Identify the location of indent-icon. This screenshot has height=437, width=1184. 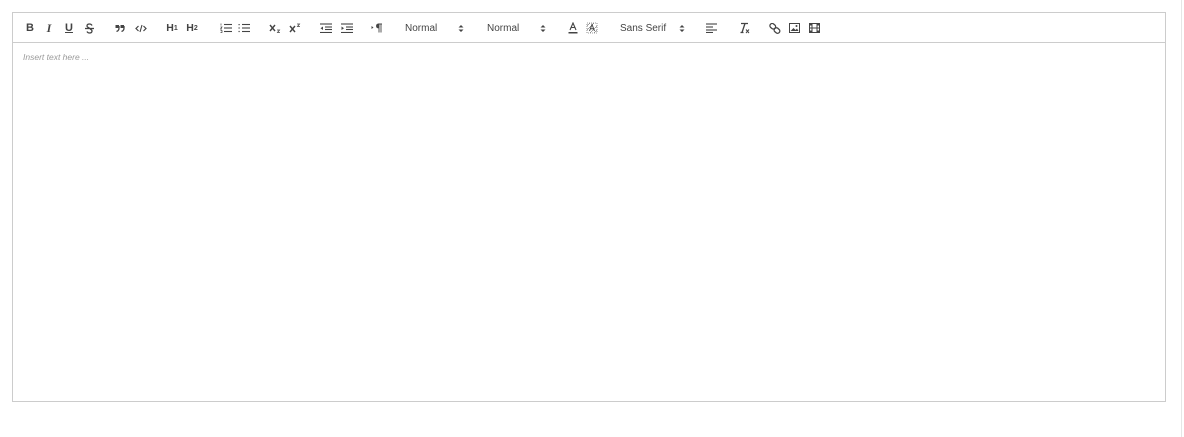
(346, 28).